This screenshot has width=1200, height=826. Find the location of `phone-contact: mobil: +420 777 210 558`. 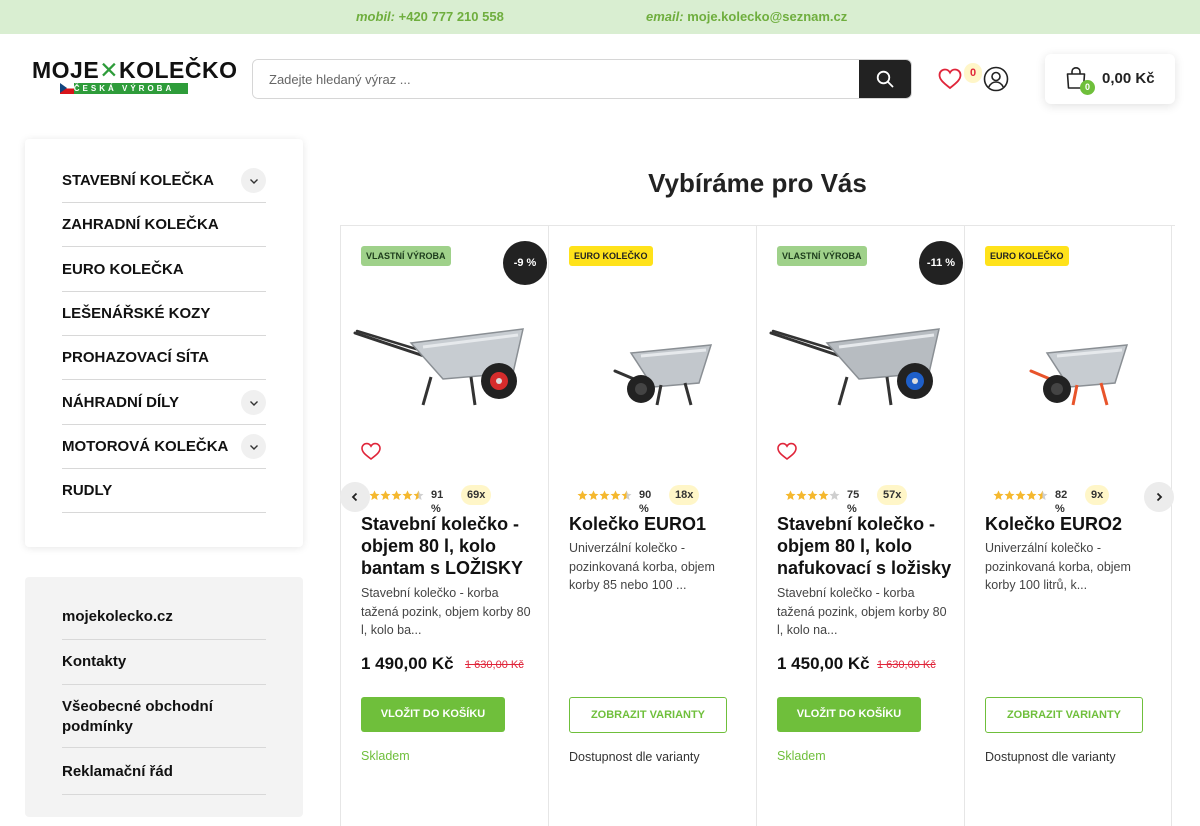

phone-contact: mobil: +420 777 210 558 is located at coordinates (430, 16).